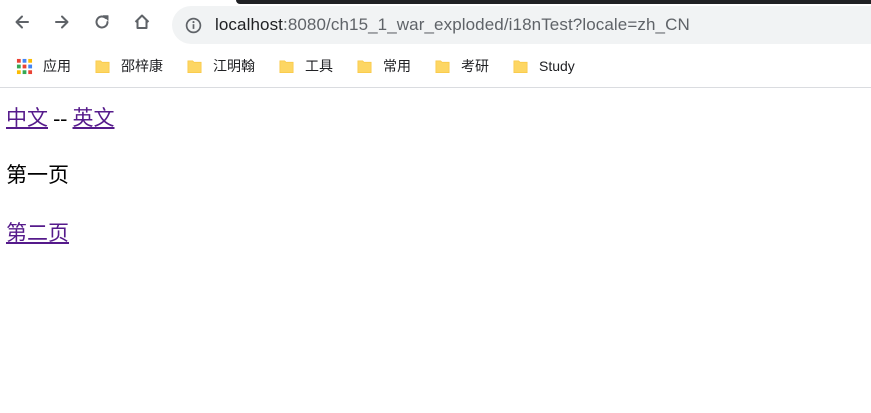  I want to click on chinese-link: 中文, so click(27, 118).